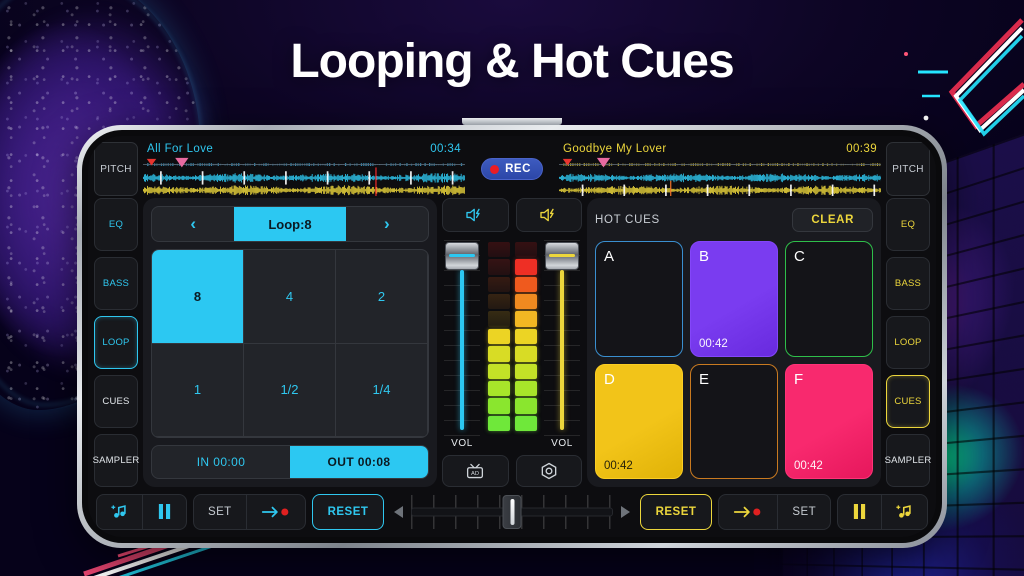 This screenshot has width=1024, height=576. I want to click on hot-cue-pad-e: E, so click(734, 421).